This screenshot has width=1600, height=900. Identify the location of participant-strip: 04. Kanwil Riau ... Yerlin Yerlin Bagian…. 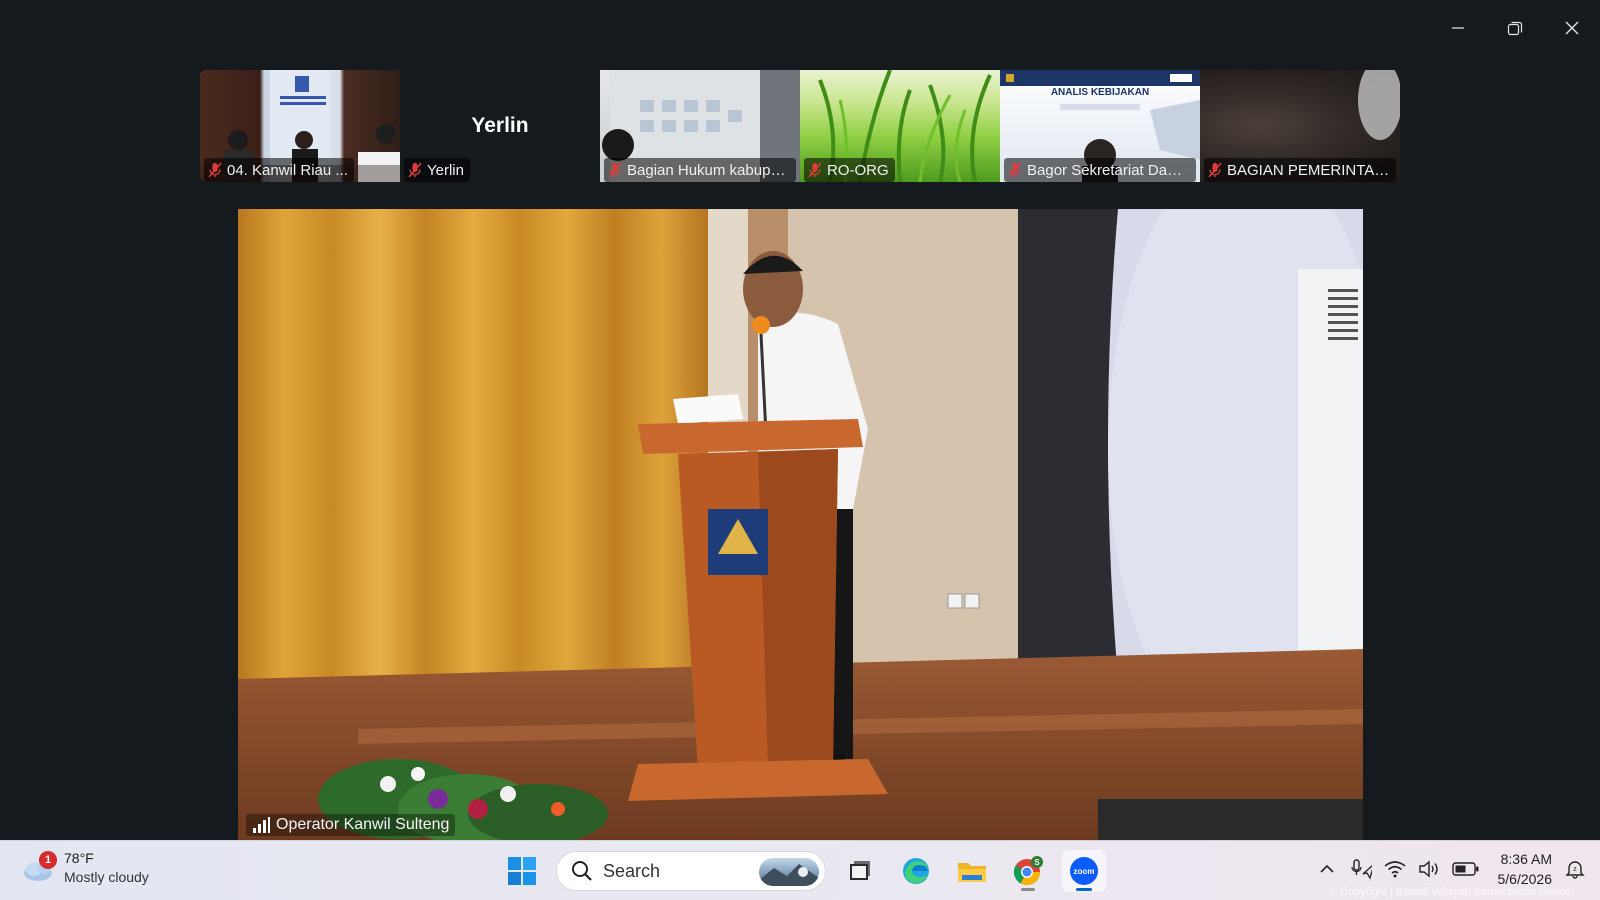
(800, 126).